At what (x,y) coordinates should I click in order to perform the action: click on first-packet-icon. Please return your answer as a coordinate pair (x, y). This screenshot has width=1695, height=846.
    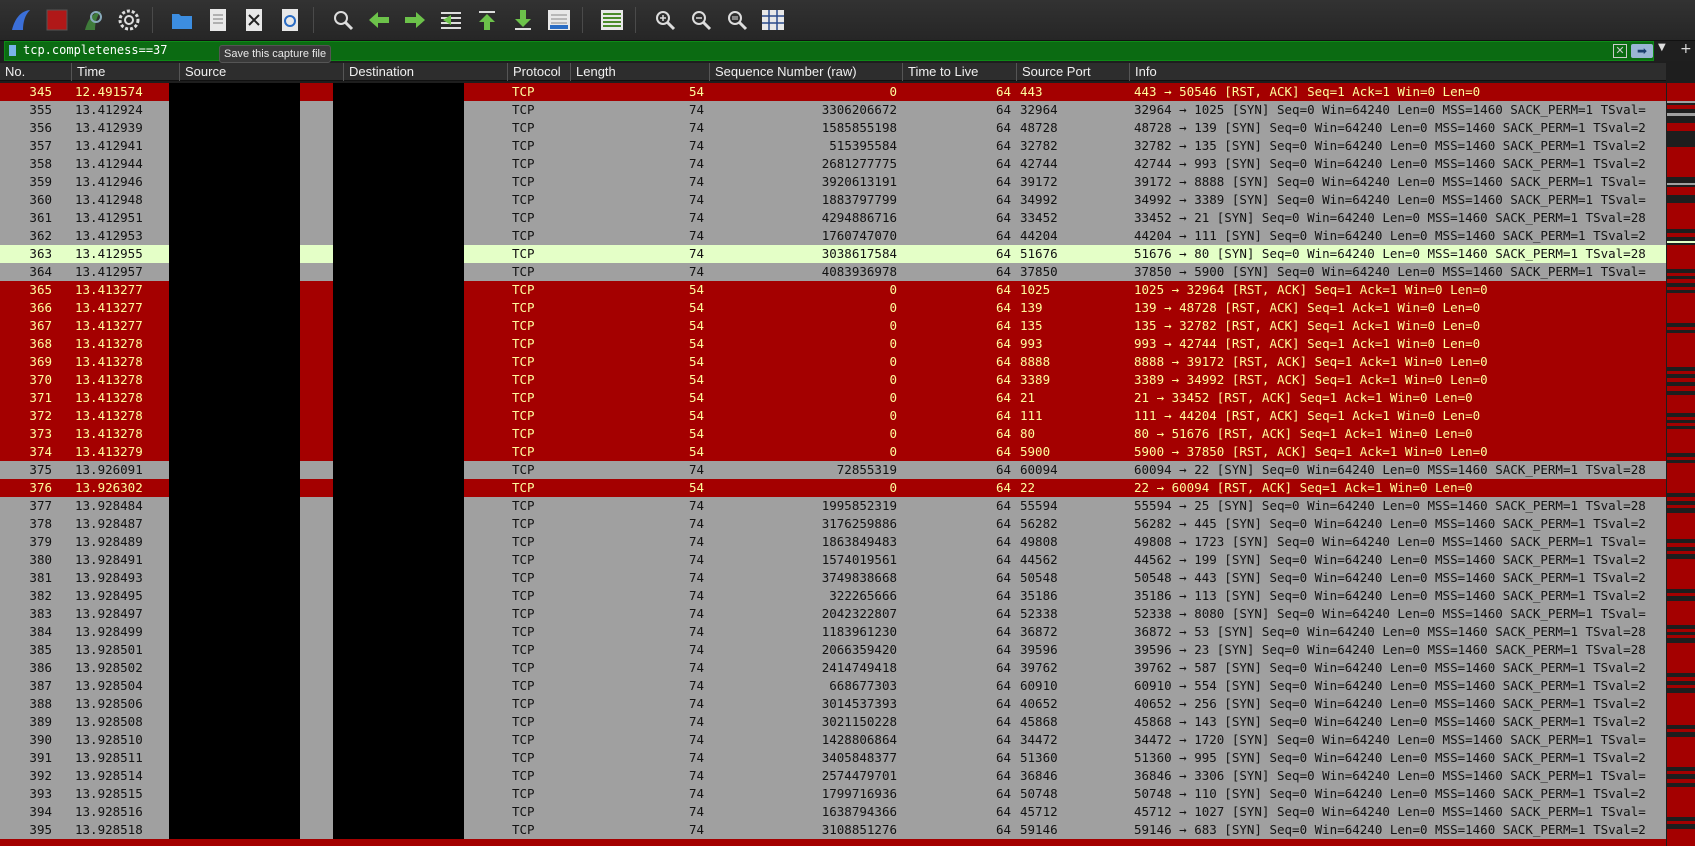
    Looking at the image, I should click on (487, 20).